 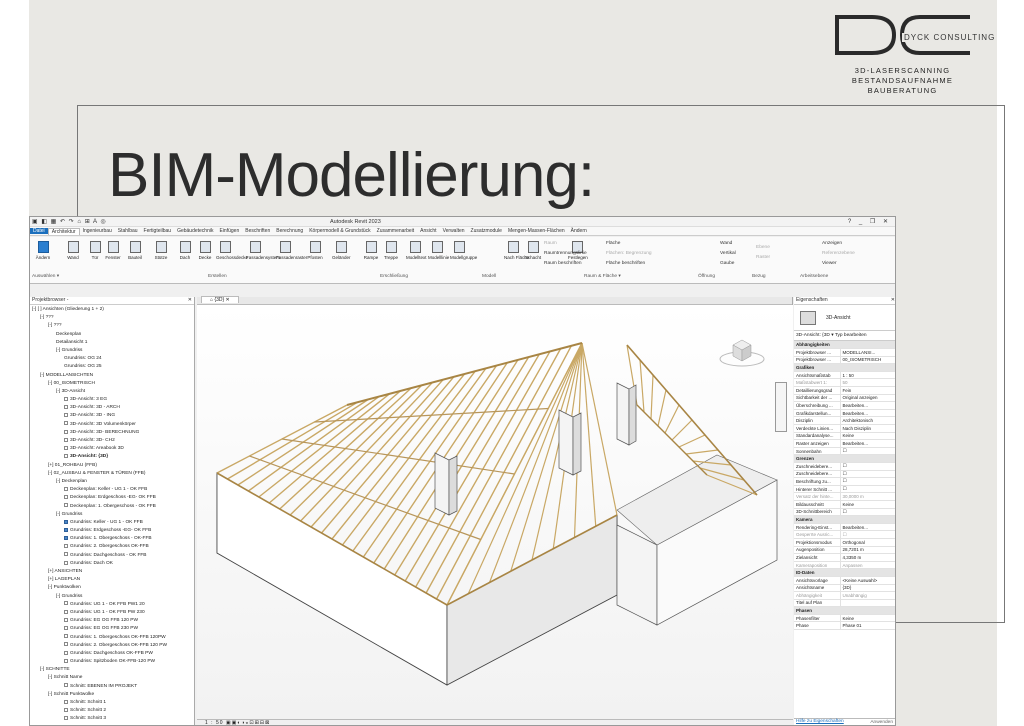 I want to click on property-row: Sonnenbahn ☐, so click(x=844, y=451).